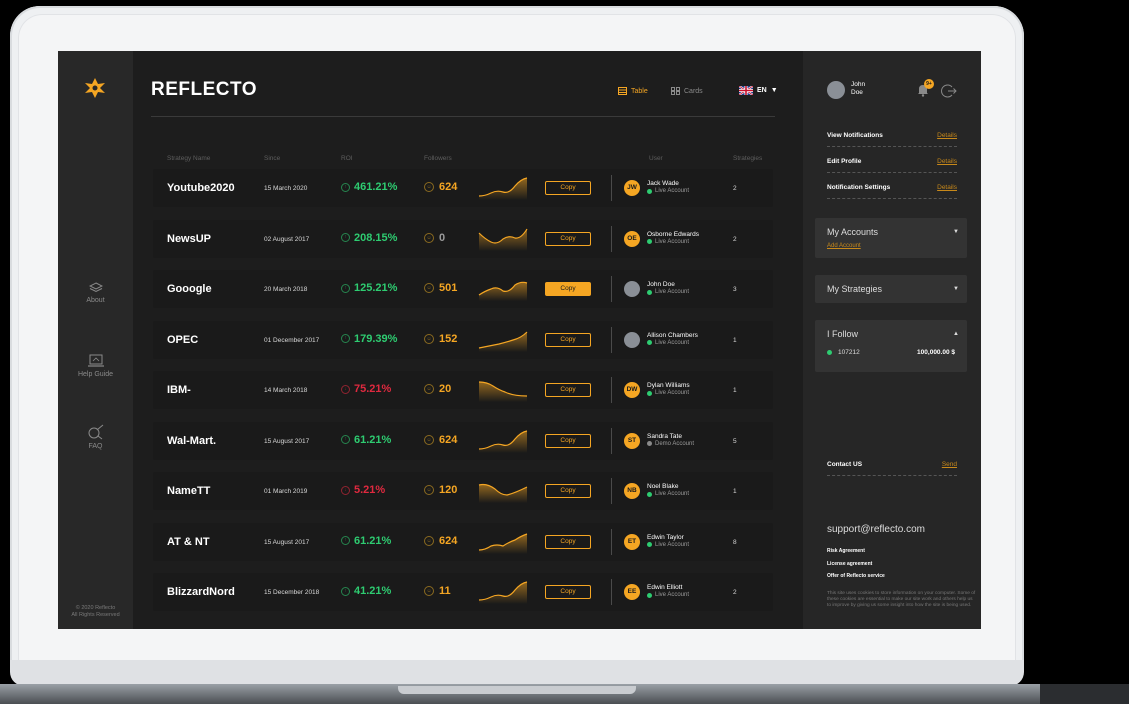 This screenshot has width=1129, height=704. Describe the element at coordinates (661, 284) in the screenshot. I see `user-name: John Doe` at that location.